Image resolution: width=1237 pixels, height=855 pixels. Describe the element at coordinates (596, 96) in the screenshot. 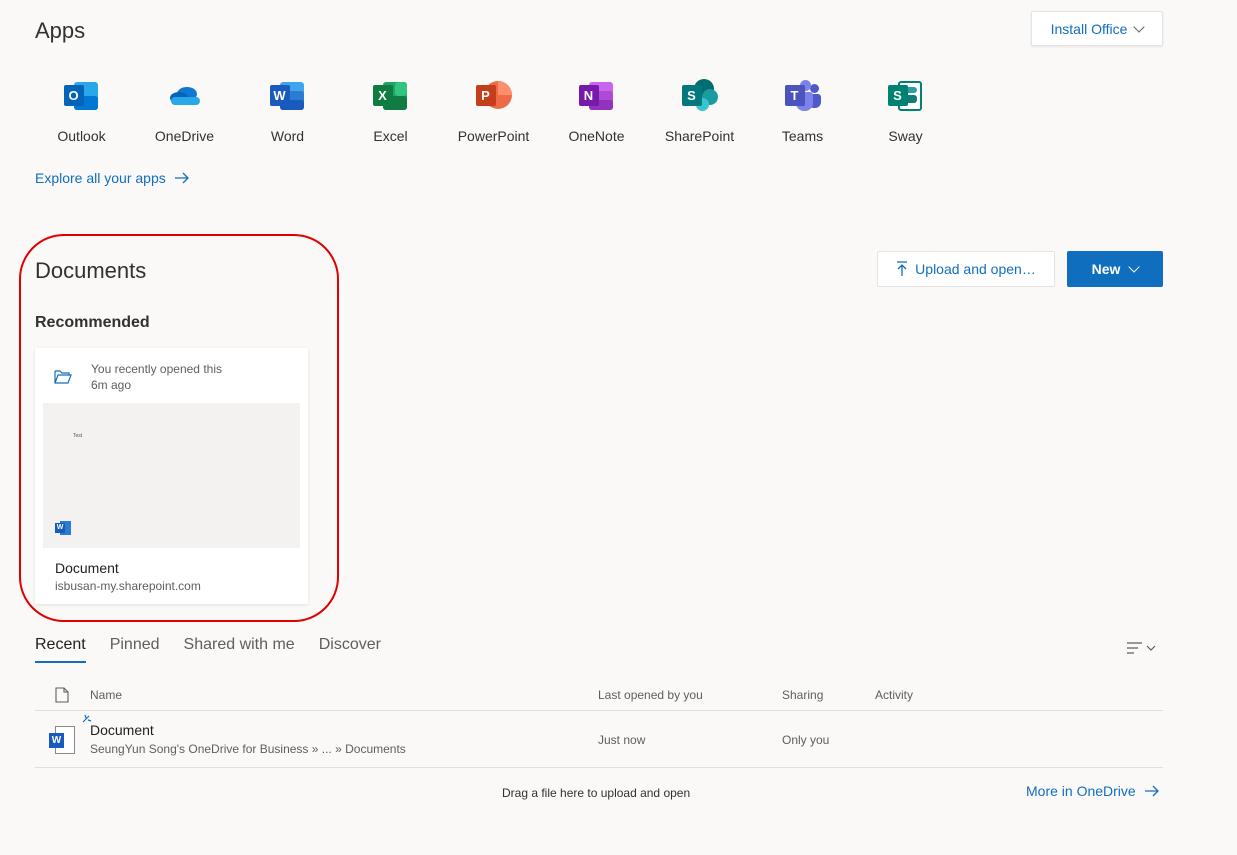

I see `onenote-icon: N` at that location.